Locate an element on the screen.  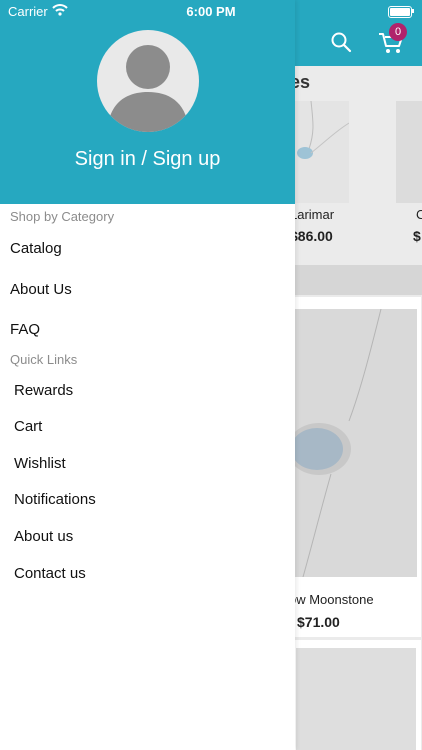
menu-item-label: About us is located at coordinates (44, 536).